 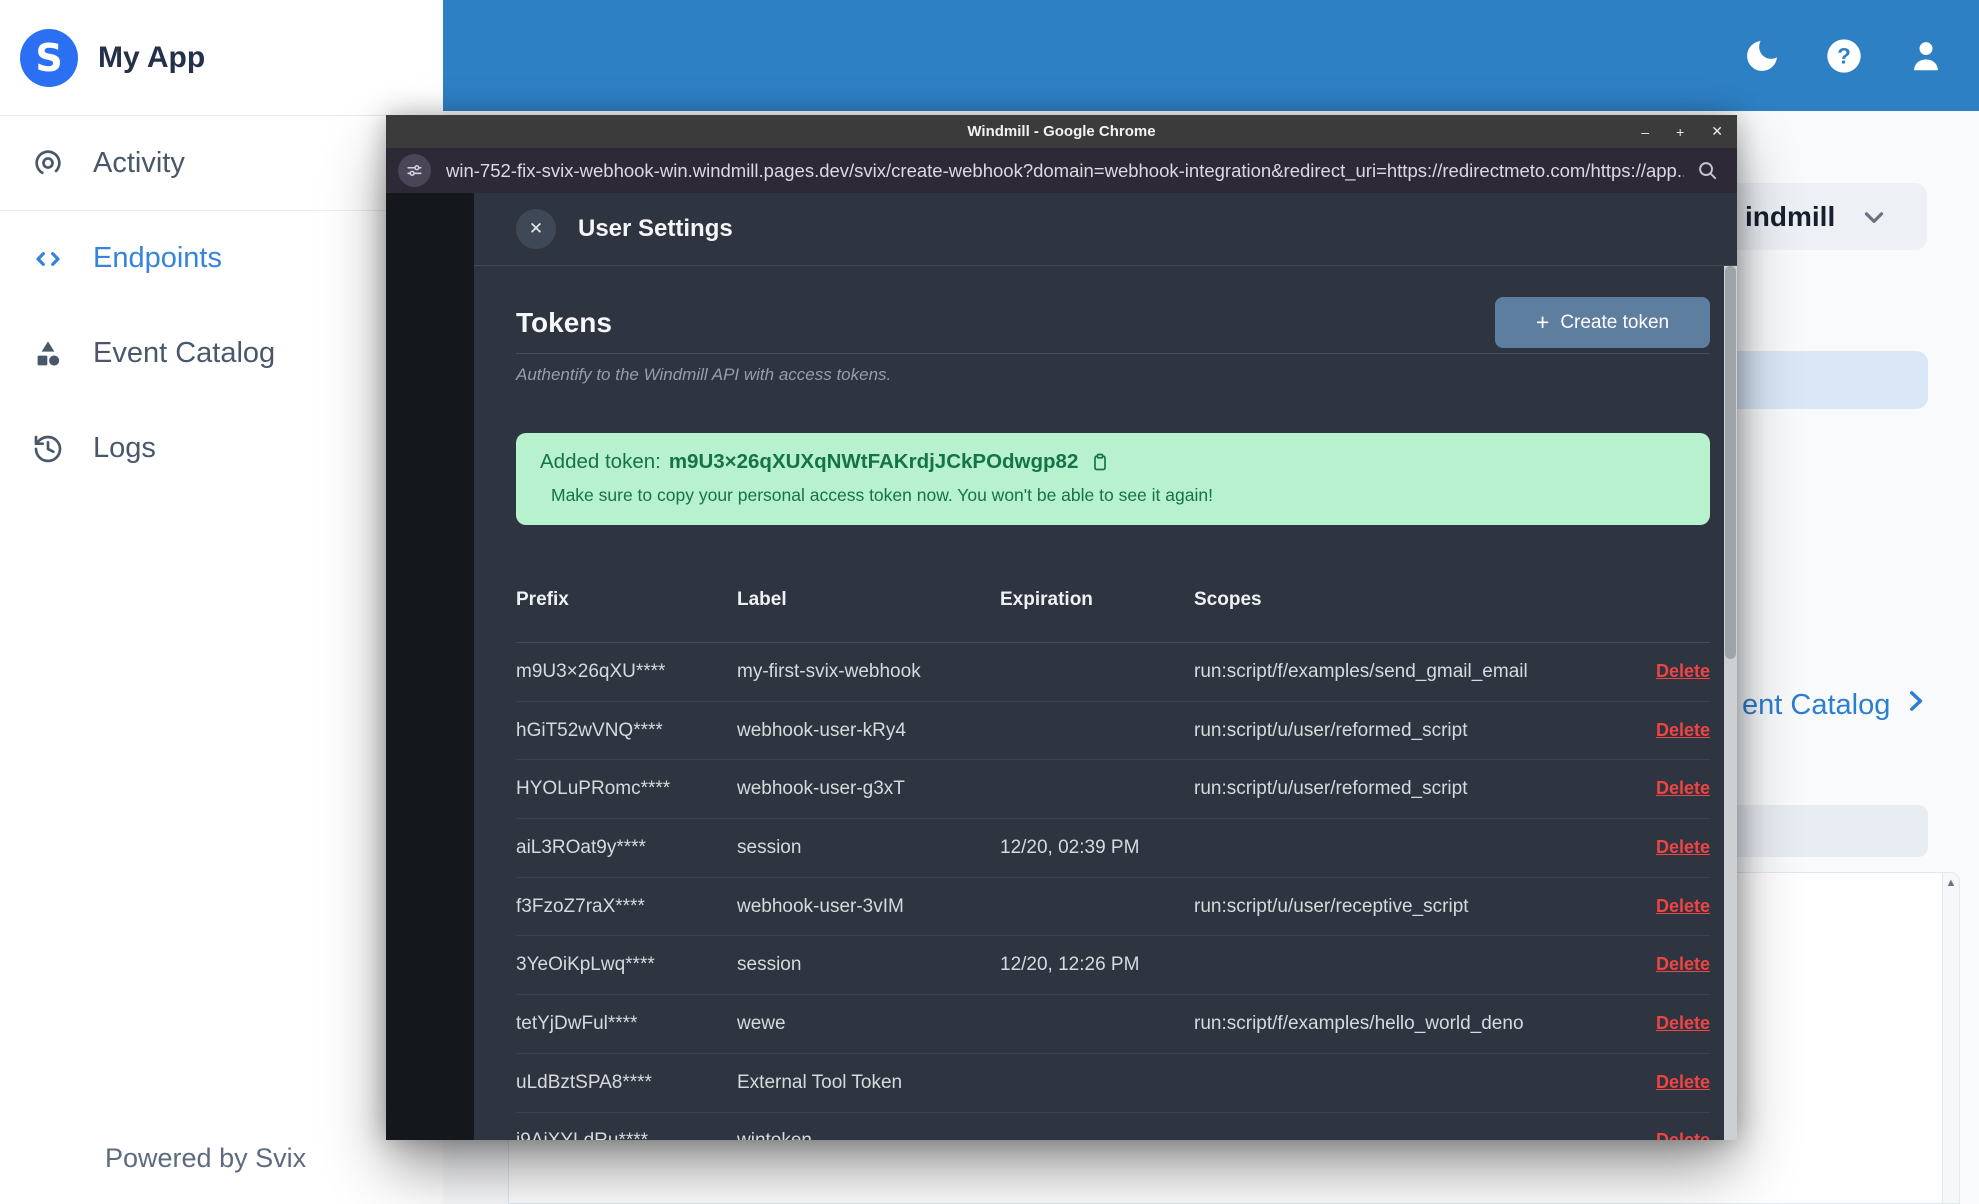 I want to click on plus-icon: +, so click(x=1542, y=322).